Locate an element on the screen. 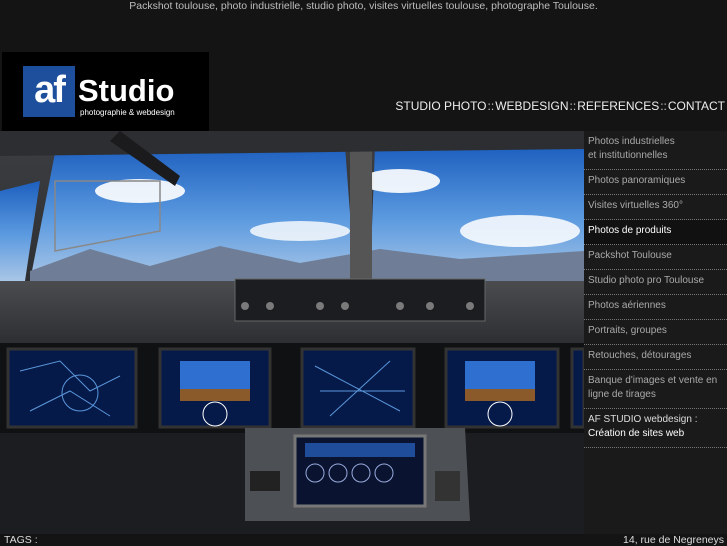 Image resolution: width=727 pixels, height=546 pixels. sidebar-item: Portraits, groupes is located at coordinates (655, 332).